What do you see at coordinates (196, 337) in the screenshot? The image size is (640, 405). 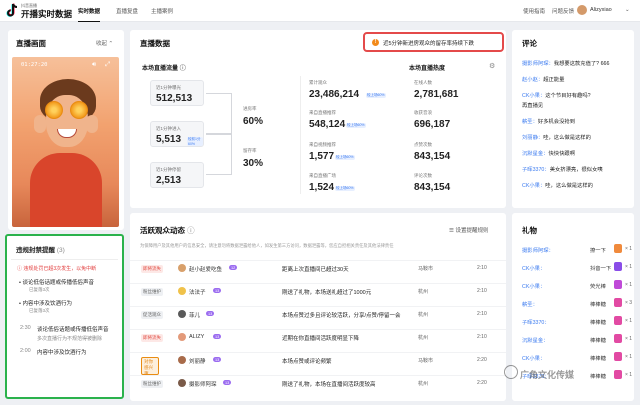 I see `audience-name: ALIZY` at bounding box center [196, 337].